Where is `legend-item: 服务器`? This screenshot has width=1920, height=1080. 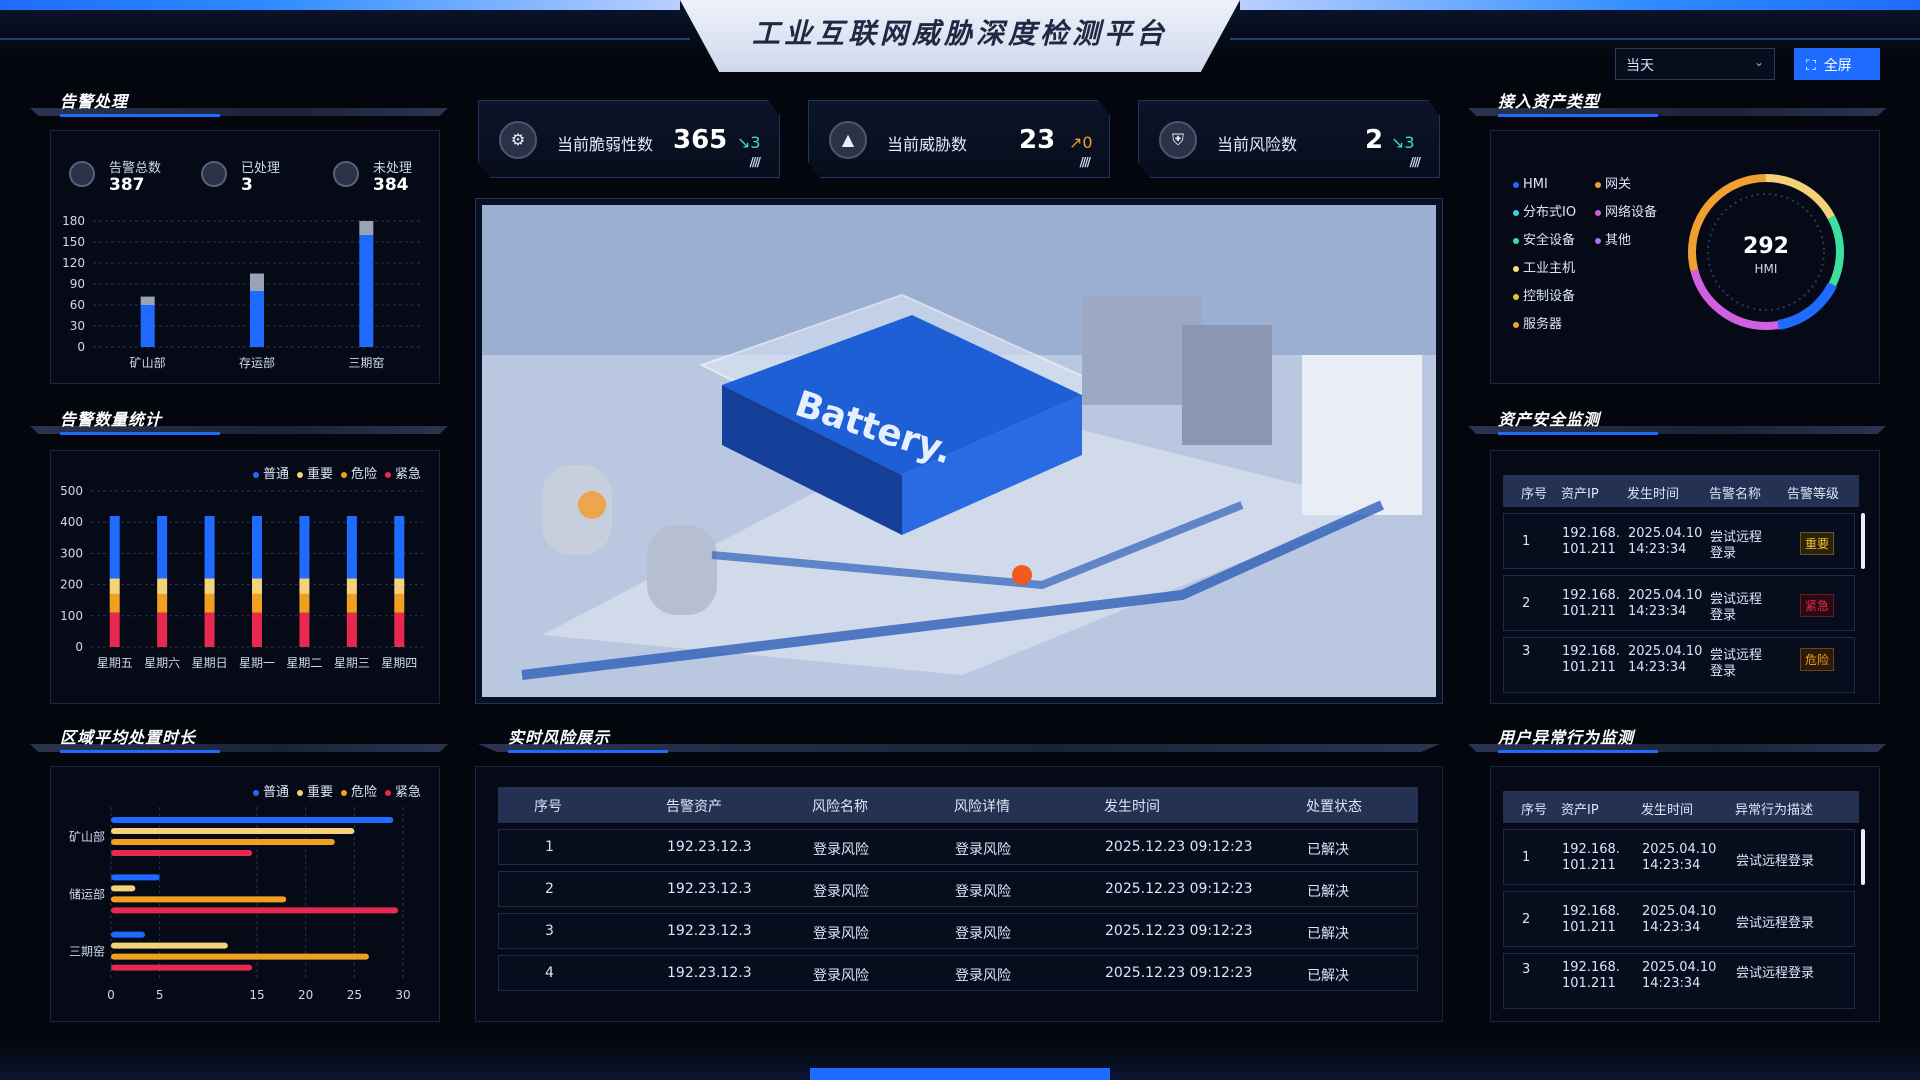 legend-item: 服务器 is located at coordinates (1544, 325).